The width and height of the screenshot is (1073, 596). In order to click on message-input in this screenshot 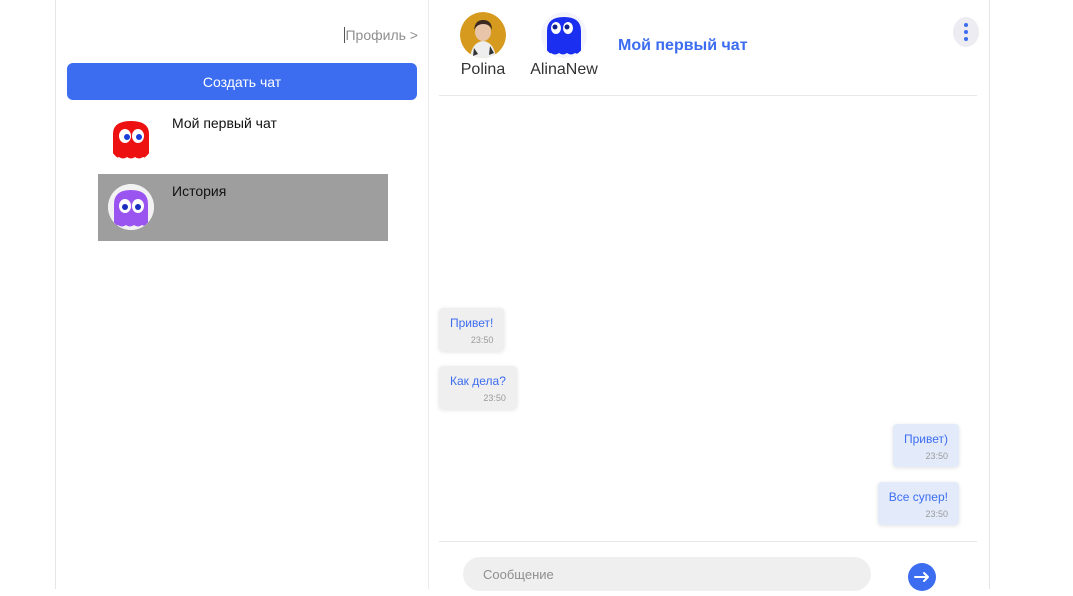, I will do `click(667, 574)`.